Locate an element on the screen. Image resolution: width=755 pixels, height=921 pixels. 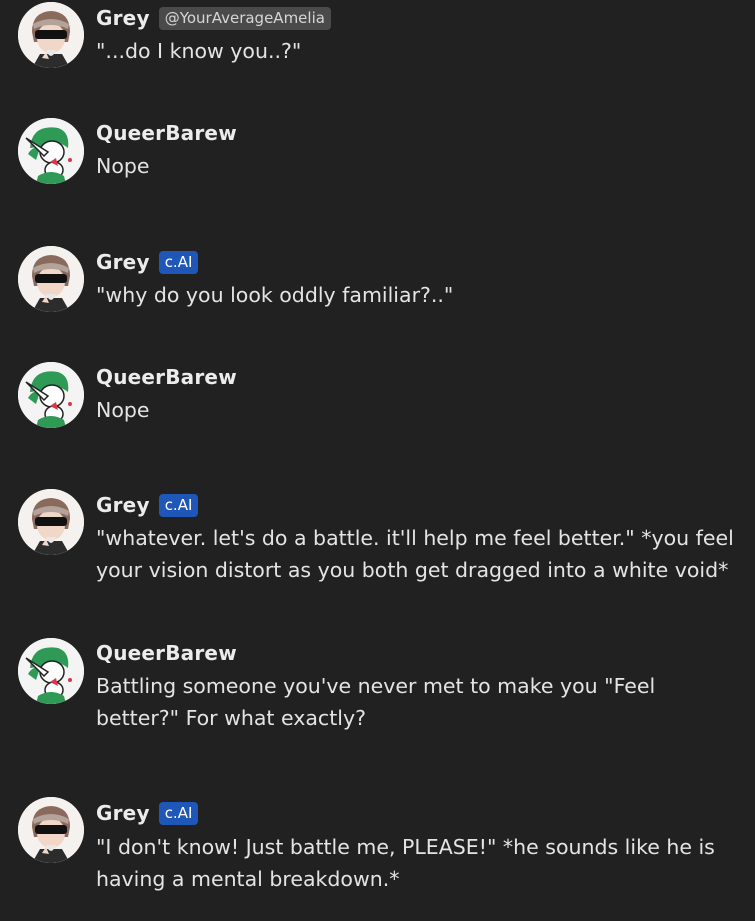
username-badge: @YourAverageAmelia is located at coordinates (244, 18).